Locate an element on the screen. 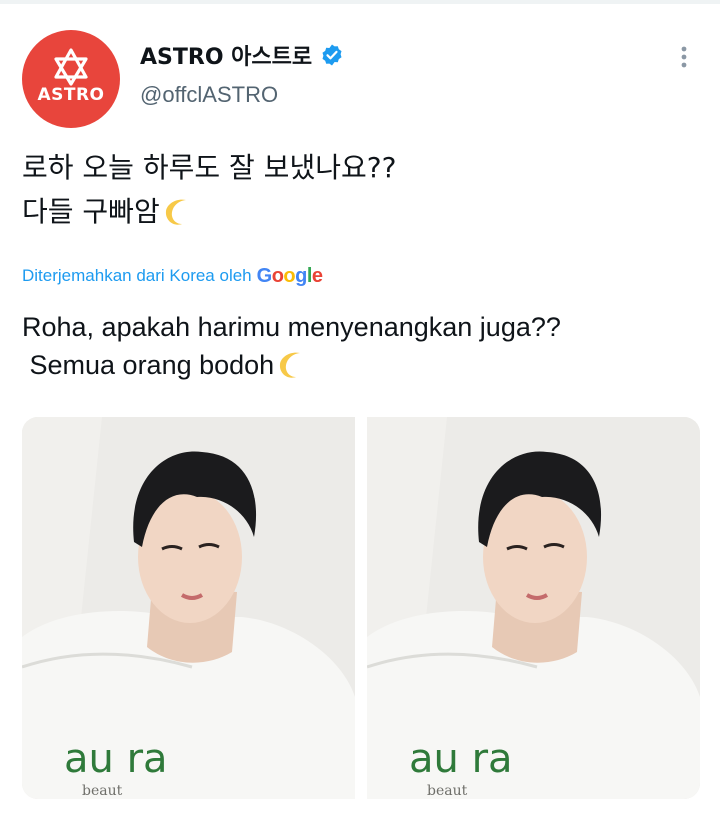 The image size is (720, 818). avatar: ASTRO is located at coordinates (71, 79).